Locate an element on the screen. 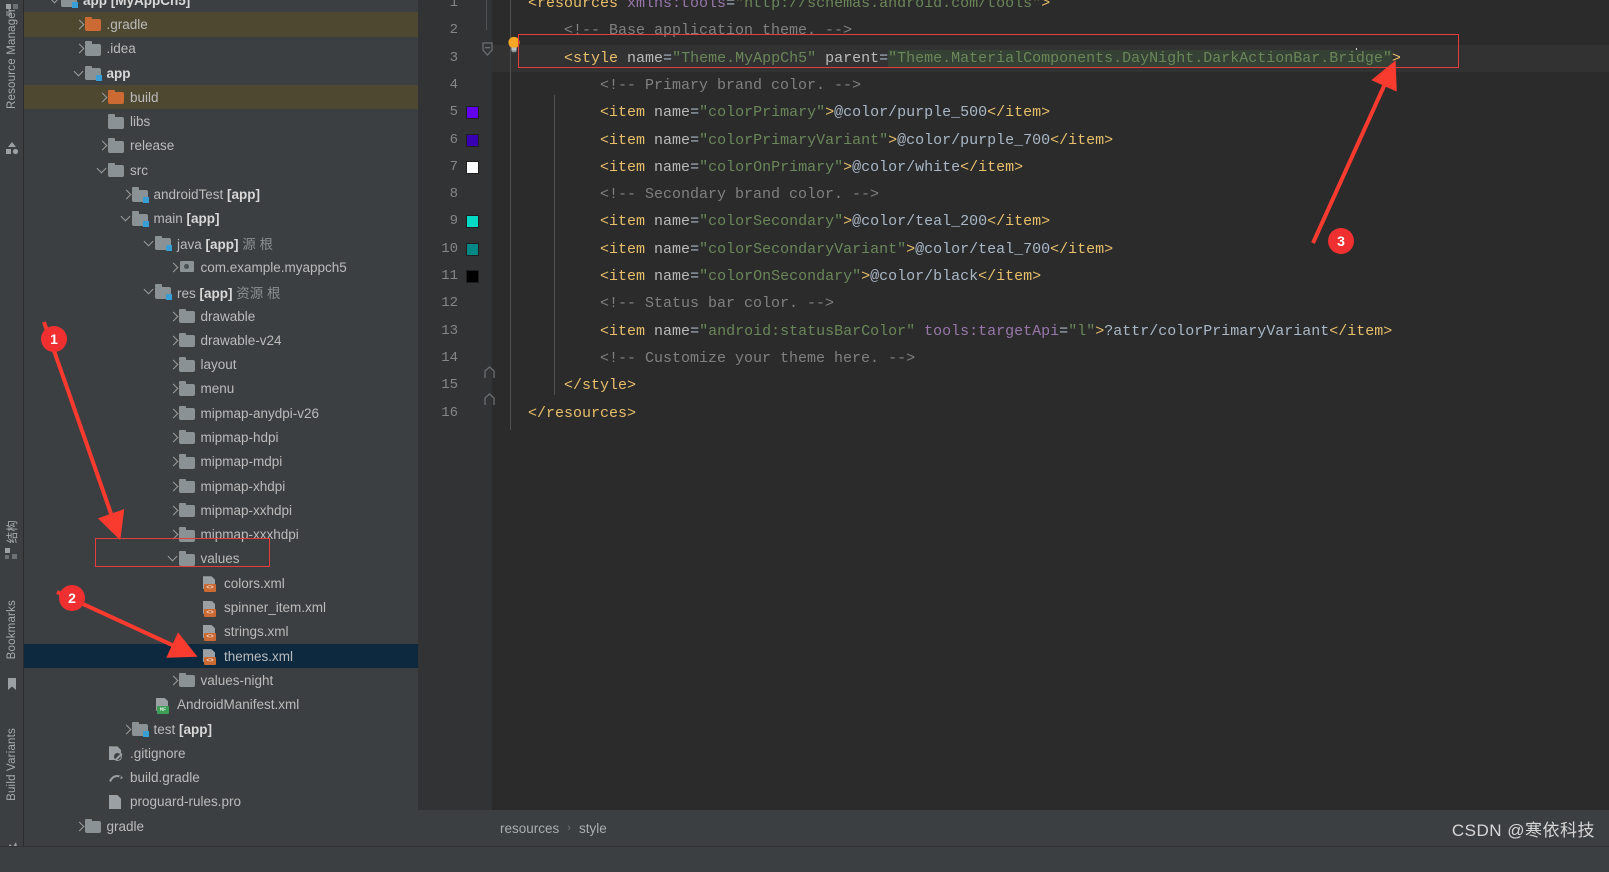 The height and width of the screenshot is (872, 1609). tree-row-release: release is located at coordinates (221, 146).